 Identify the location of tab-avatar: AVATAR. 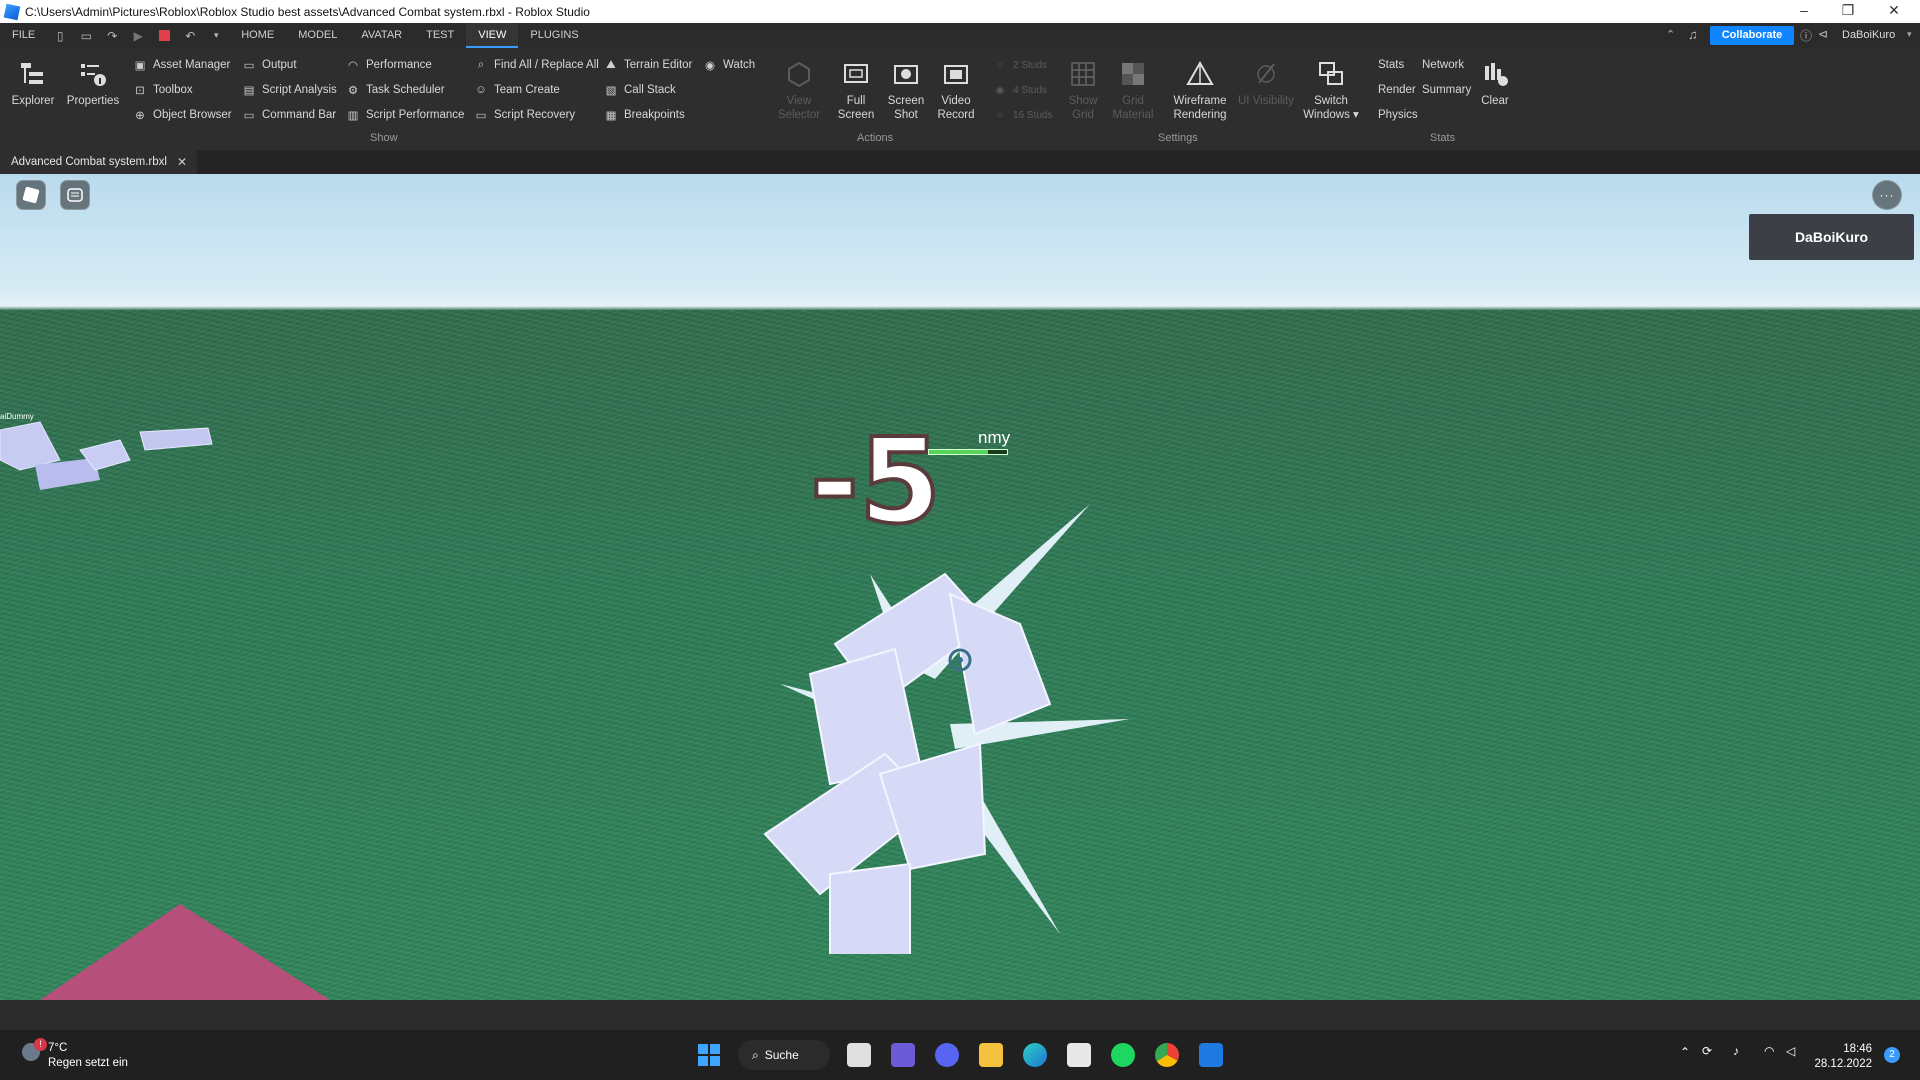
(381, 35).